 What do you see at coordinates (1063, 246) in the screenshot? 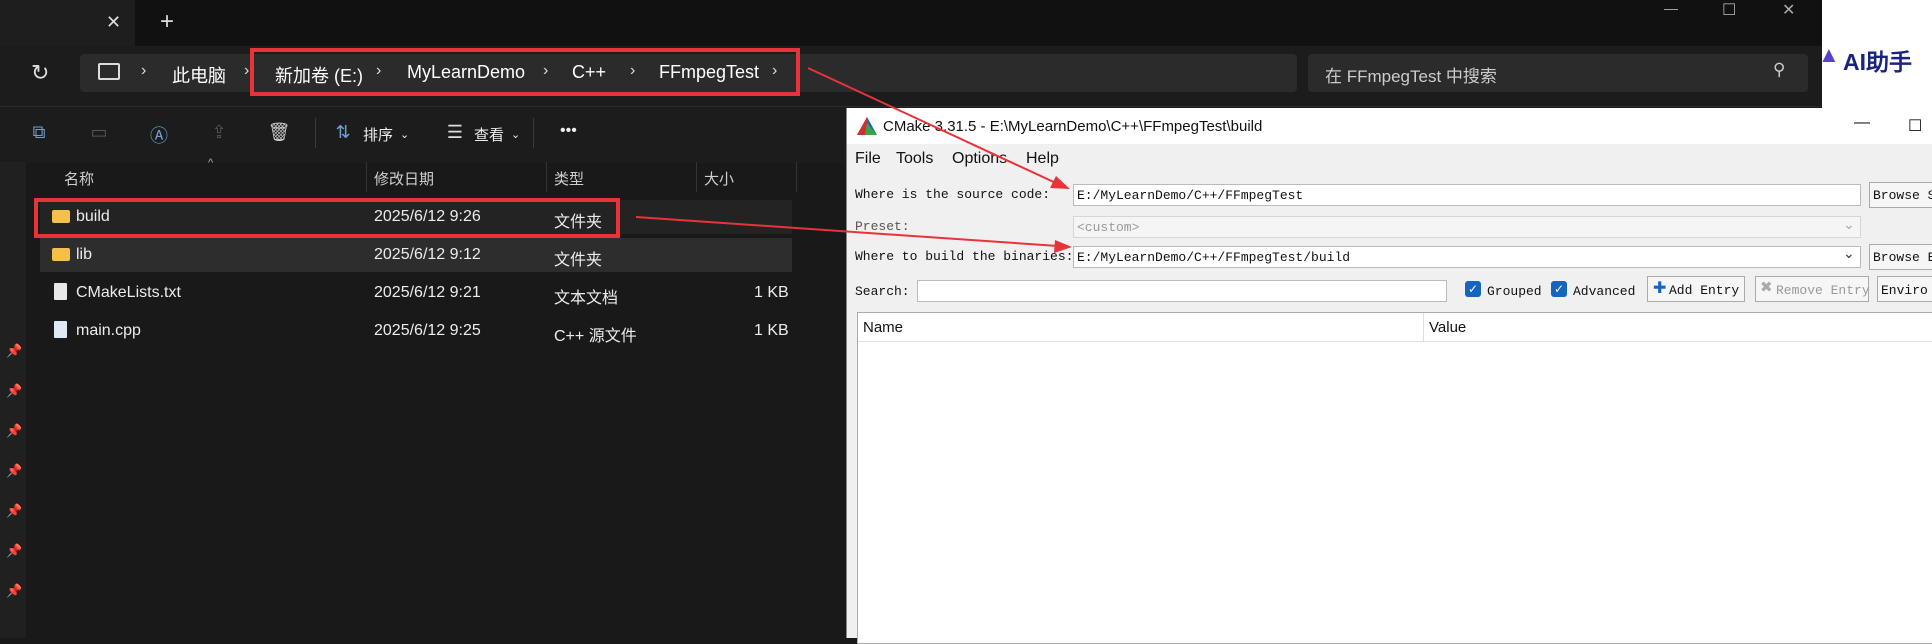
I see `arrow-head-build` at bounding box center [1063, 246].